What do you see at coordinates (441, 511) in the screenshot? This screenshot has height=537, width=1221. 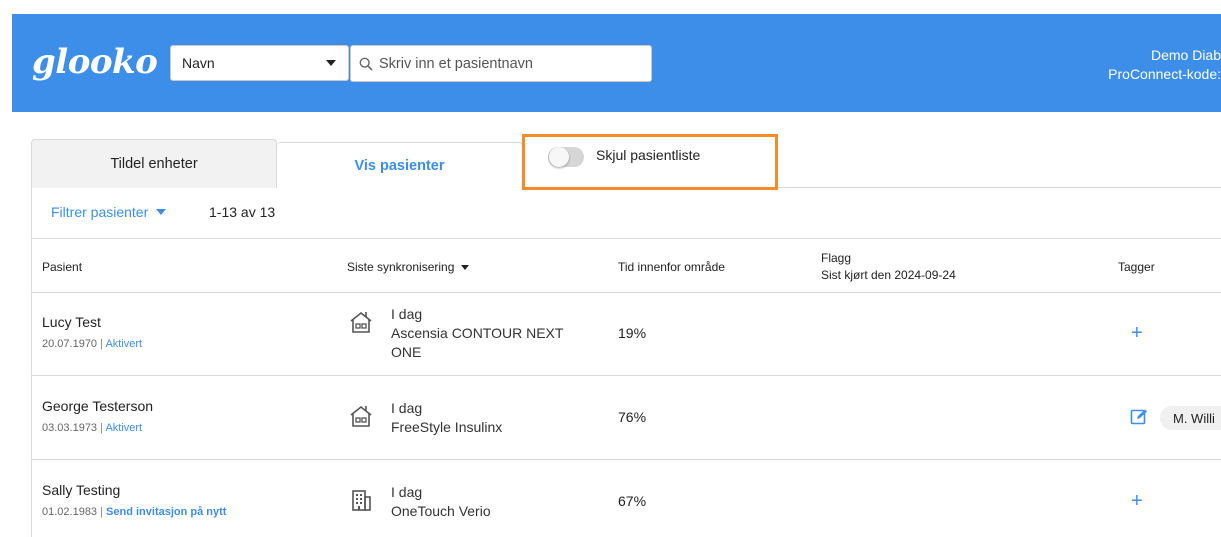 I see `sync-device: OneTouch Verio` at bounding box center [441, 511].